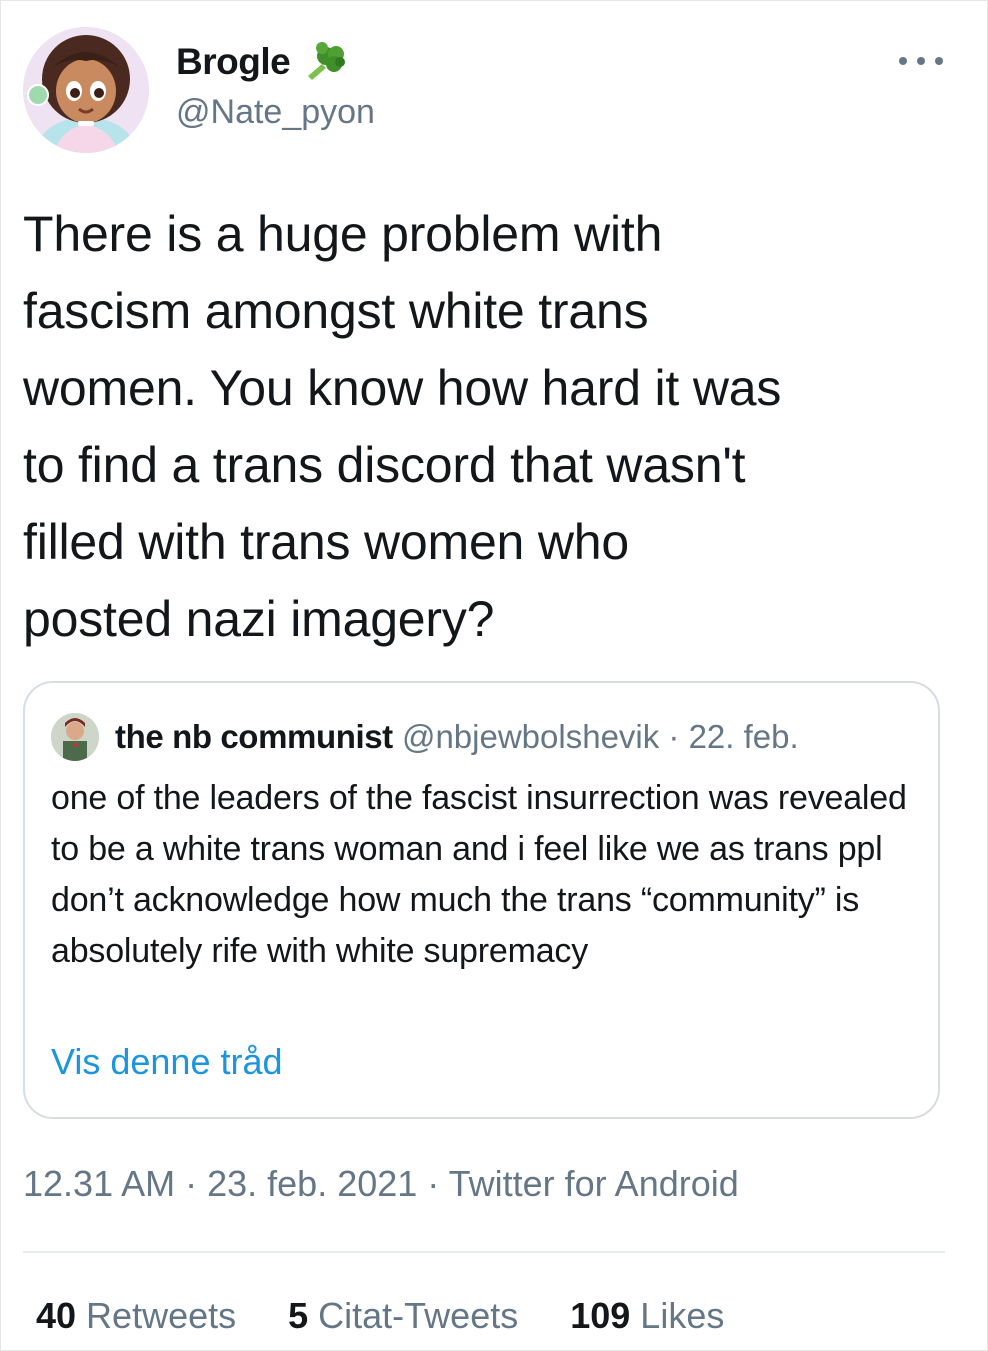 The width and height of the screenshot is (988, 1351). I want to click on quoted-date: 22. feb., so click(743, 736).